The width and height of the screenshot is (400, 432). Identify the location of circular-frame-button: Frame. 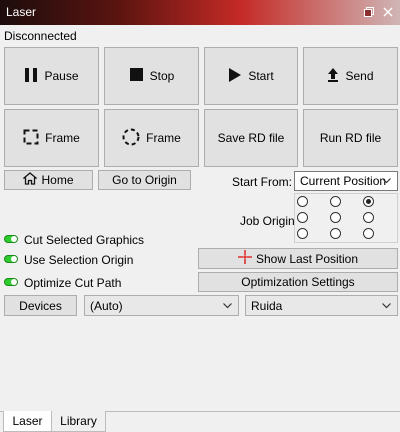
(151, 138).